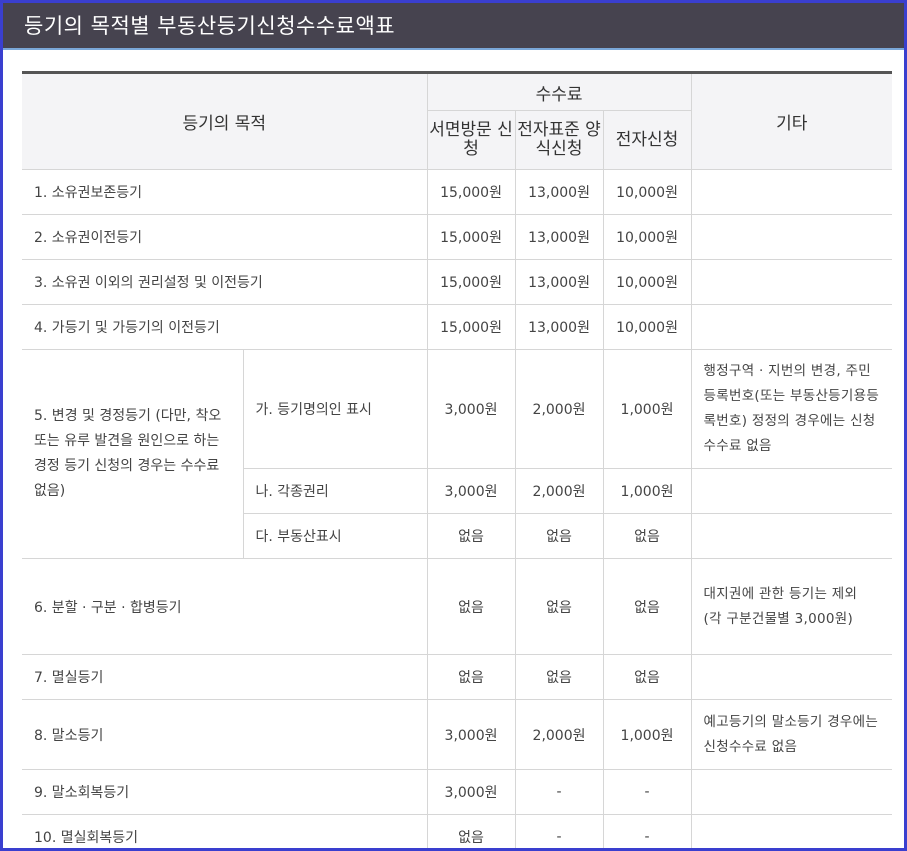 This screenshot has height=851, width=907. I want to click on row-subpurpose: 다. 부동산표시, so click(335, 536).